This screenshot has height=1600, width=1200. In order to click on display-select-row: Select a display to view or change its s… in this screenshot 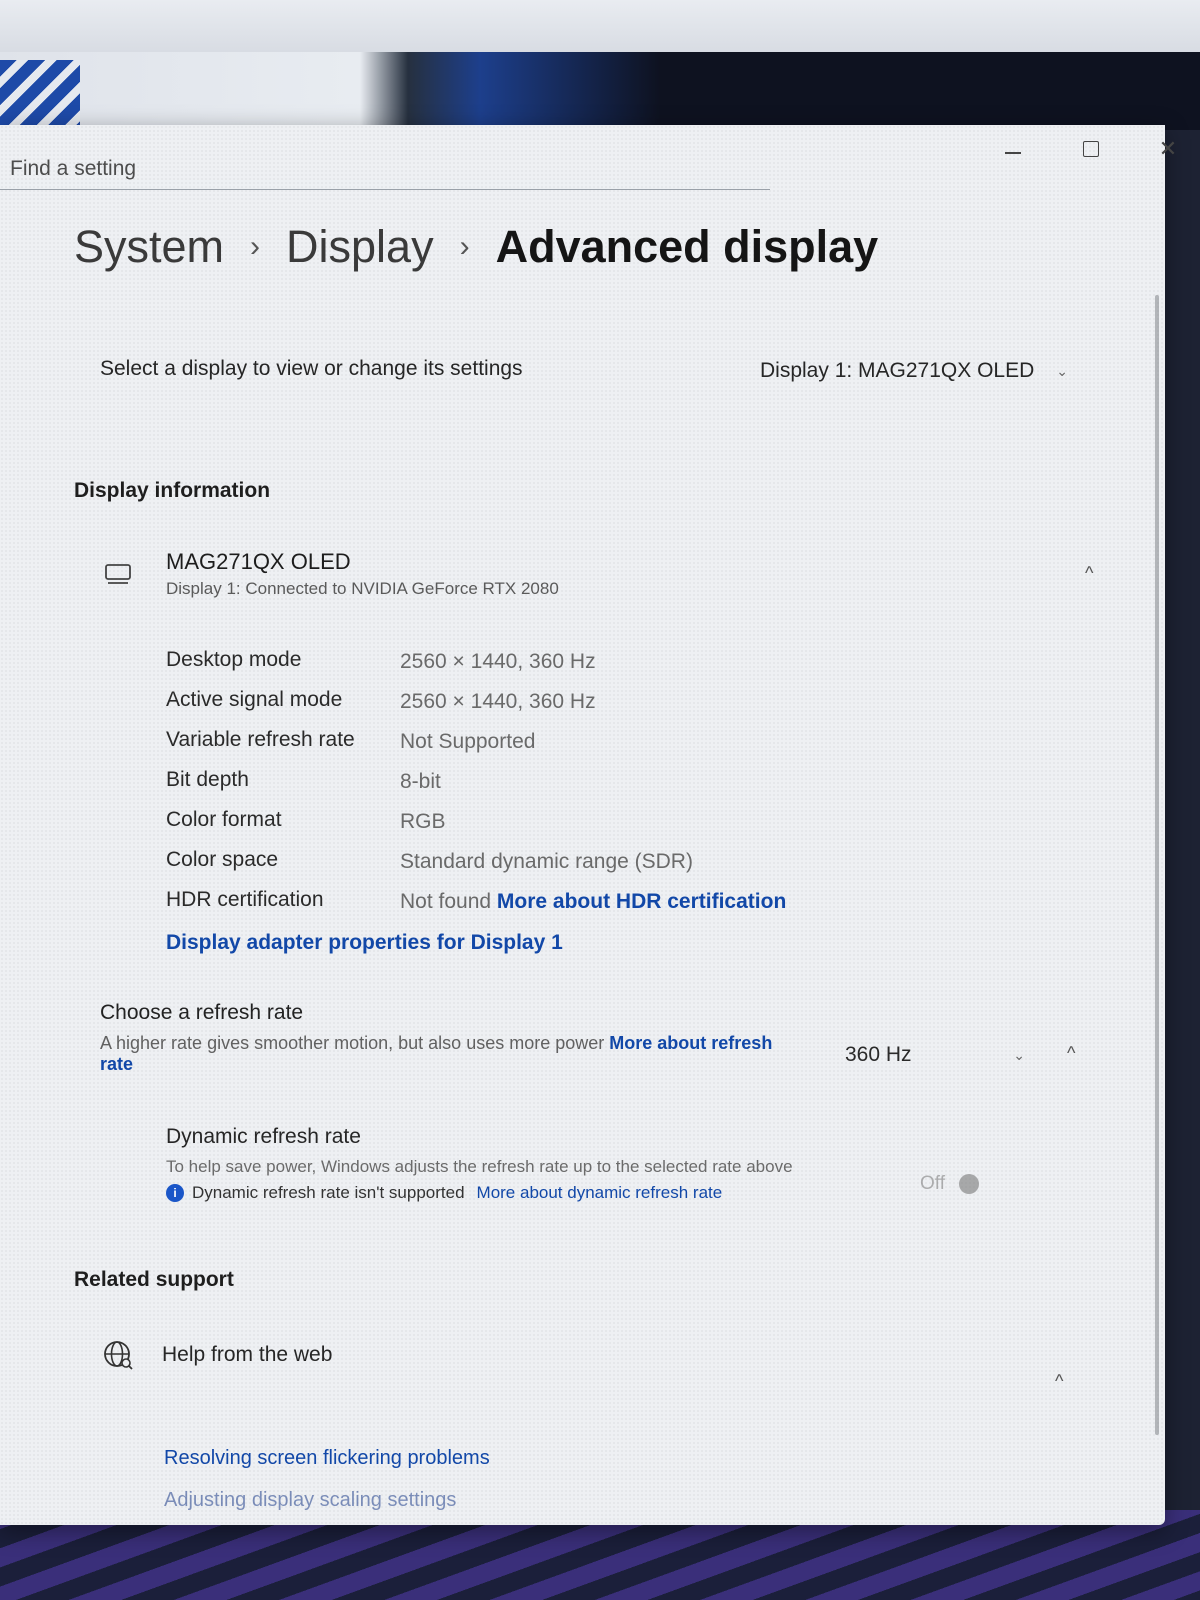, I will do `click(600, 373)`.